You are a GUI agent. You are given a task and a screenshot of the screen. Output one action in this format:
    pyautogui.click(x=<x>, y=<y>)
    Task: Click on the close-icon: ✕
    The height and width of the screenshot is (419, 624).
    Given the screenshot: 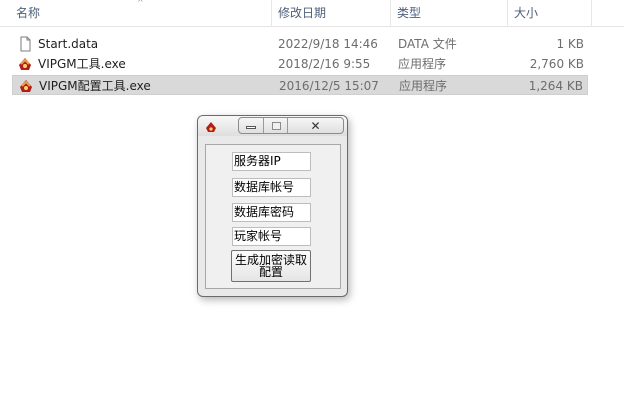 What is the action you would take?
    pyautogui.click(x=315, y=126)
    